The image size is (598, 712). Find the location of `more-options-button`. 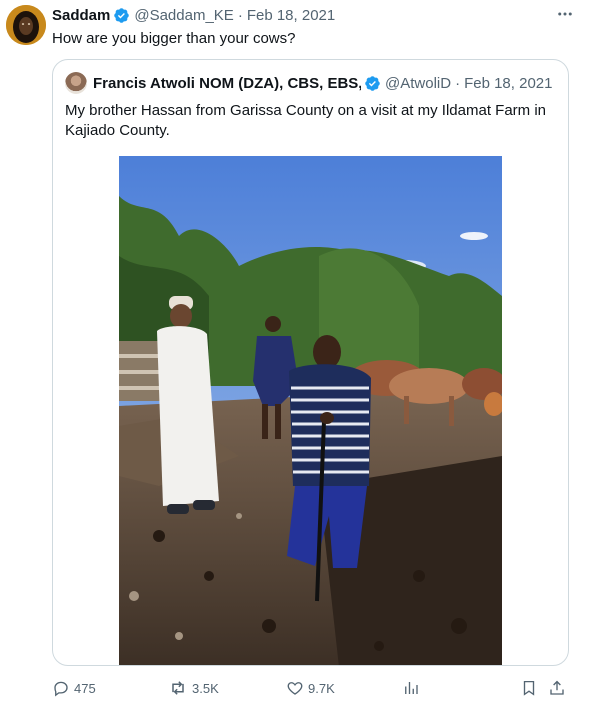

more-options-button is located at coordinates (565, 14).